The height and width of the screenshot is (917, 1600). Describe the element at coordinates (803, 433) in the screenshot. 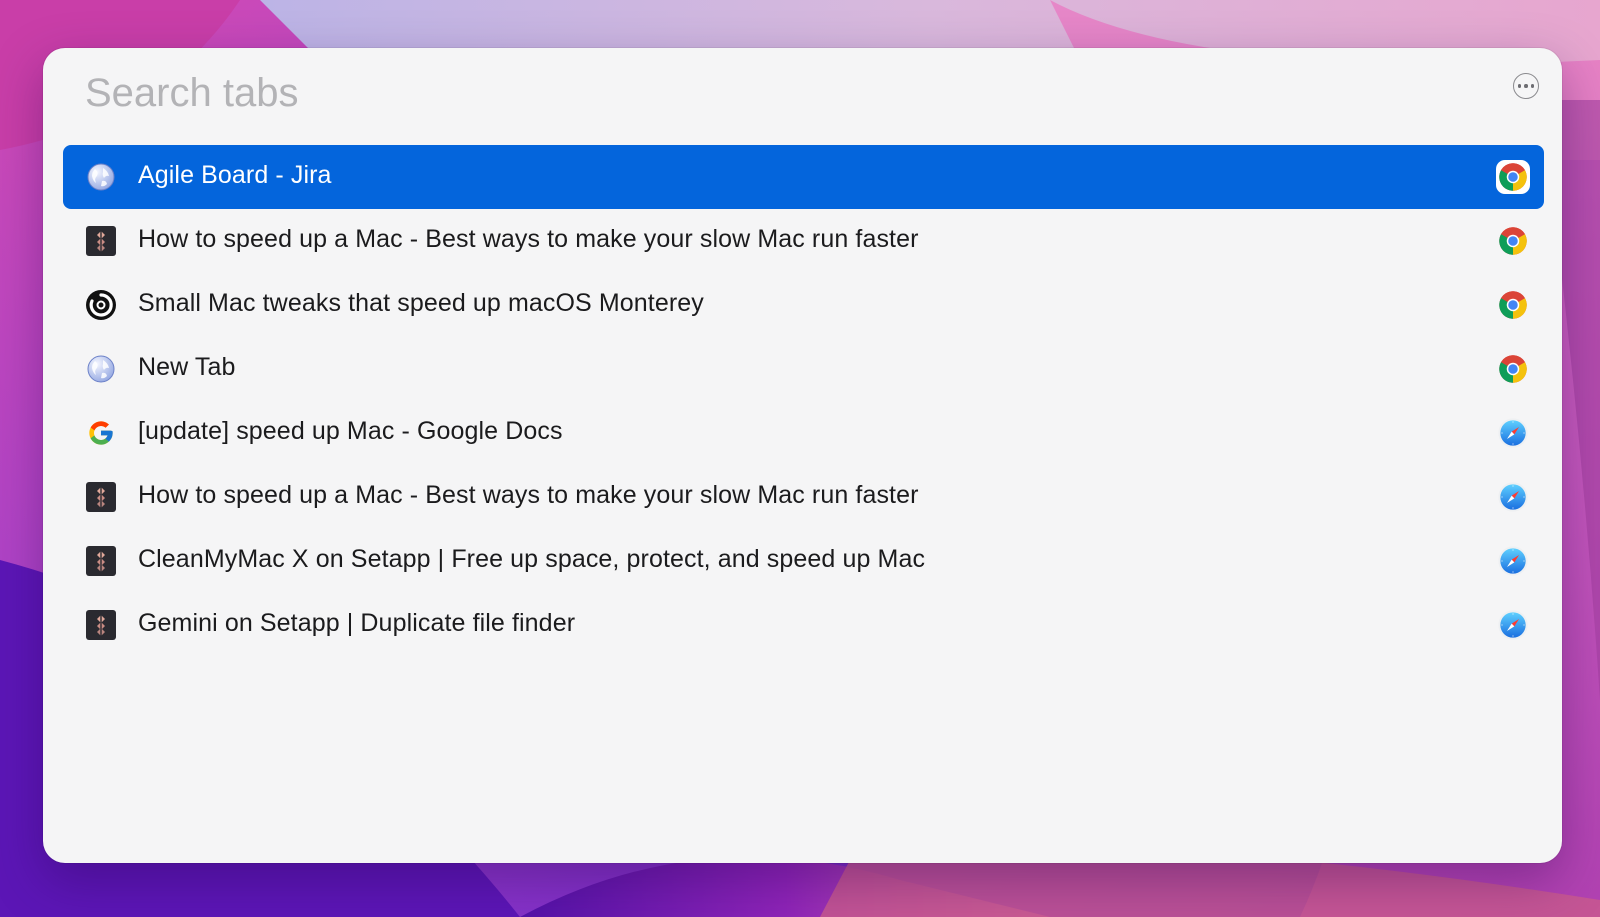

I see `tab-row: [update] speed up Mac - Google Docs` at that location.